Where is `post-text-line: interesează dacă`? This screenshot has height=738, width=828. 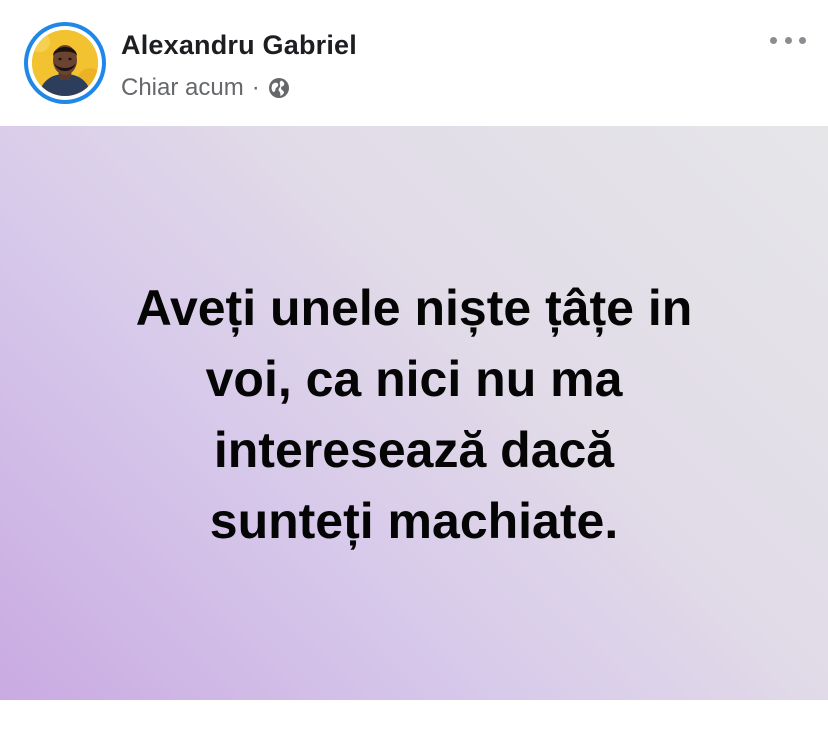 post-text-line: interesează dacă is located at coordinates (414, 450).